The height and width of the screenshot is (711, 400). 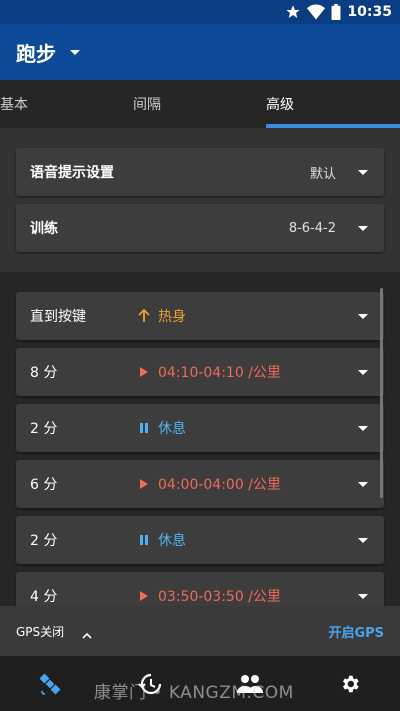 I want to click on voice-prompt-setting: 语音提示设置 默认, so click(x=200, y=172).